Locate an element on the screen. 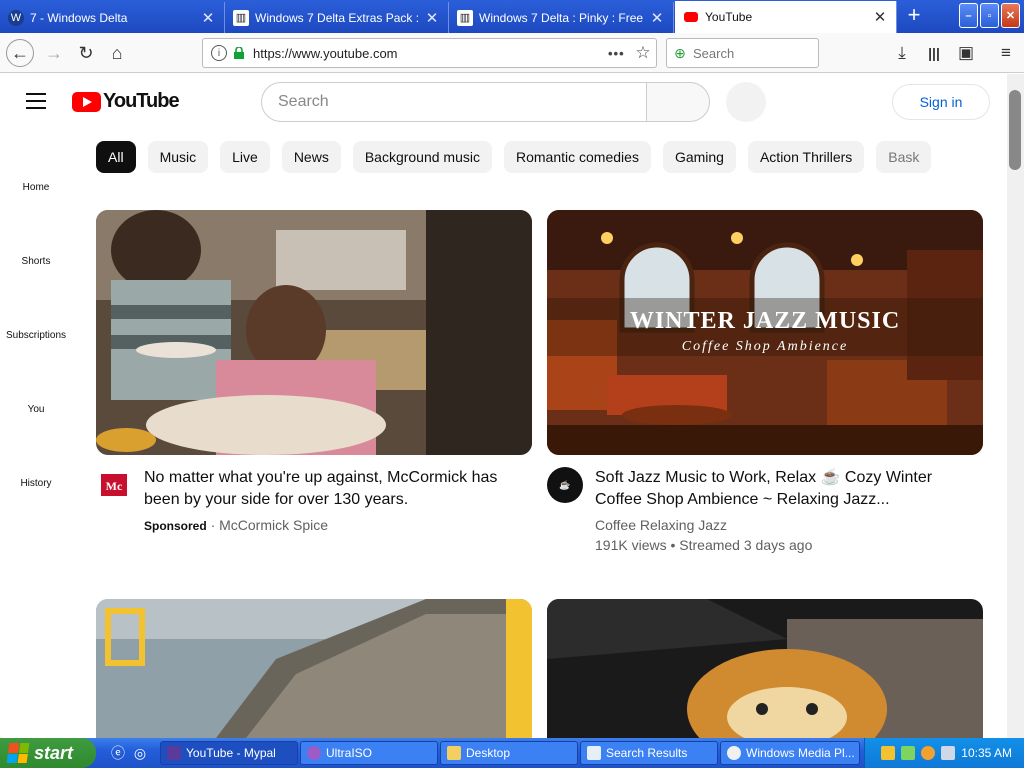 Image resolution: width=1024 pixels, height=768 pixels. channel-avatar: Mc is located at coordinates (114, 485).